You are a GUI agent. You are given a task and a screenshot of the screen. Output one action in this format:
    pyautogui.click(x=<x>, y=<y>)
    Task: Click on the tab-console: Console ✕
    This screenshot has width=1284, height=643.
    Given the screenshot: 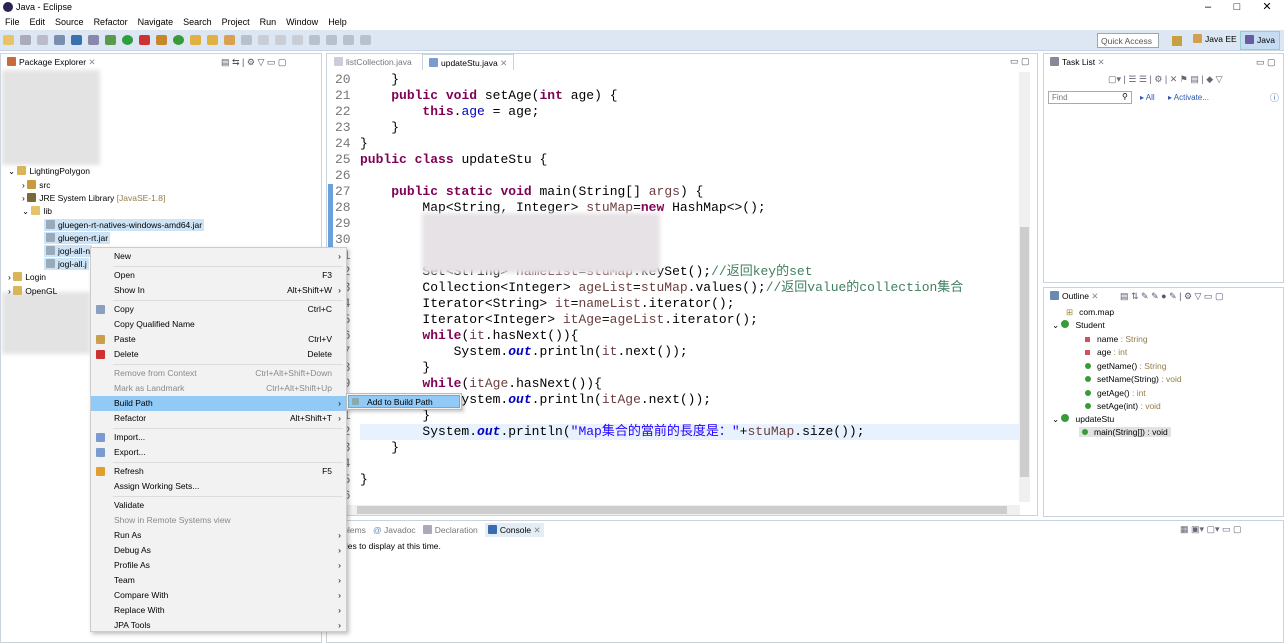 What is the action you would take?
    pyautogui.click(x=514, y=530)
    